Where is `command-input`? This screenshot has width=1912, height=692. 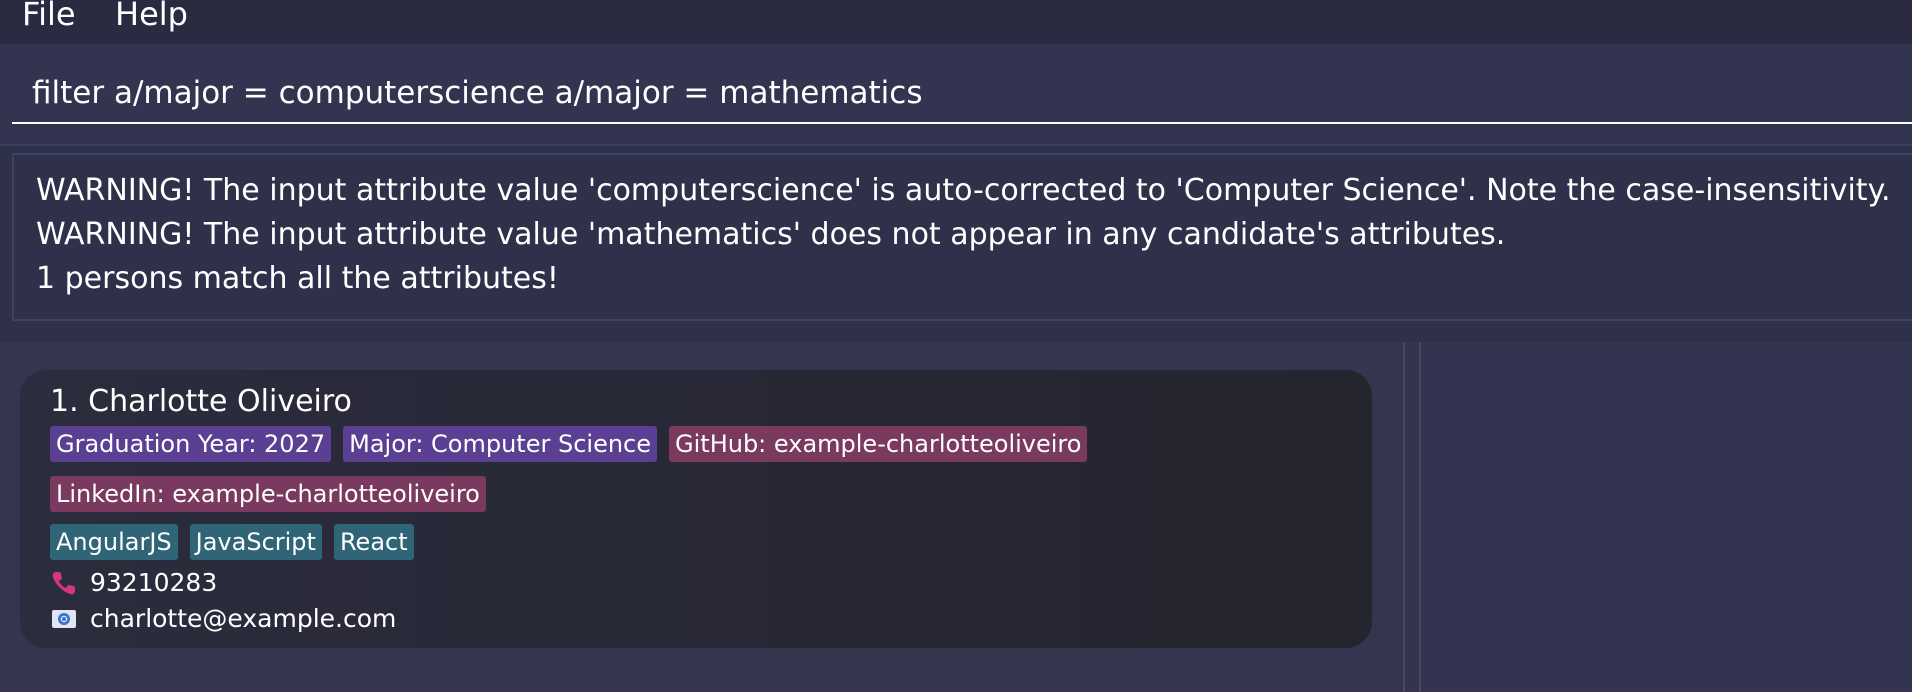
command-input is located at coordinates (962, 94).